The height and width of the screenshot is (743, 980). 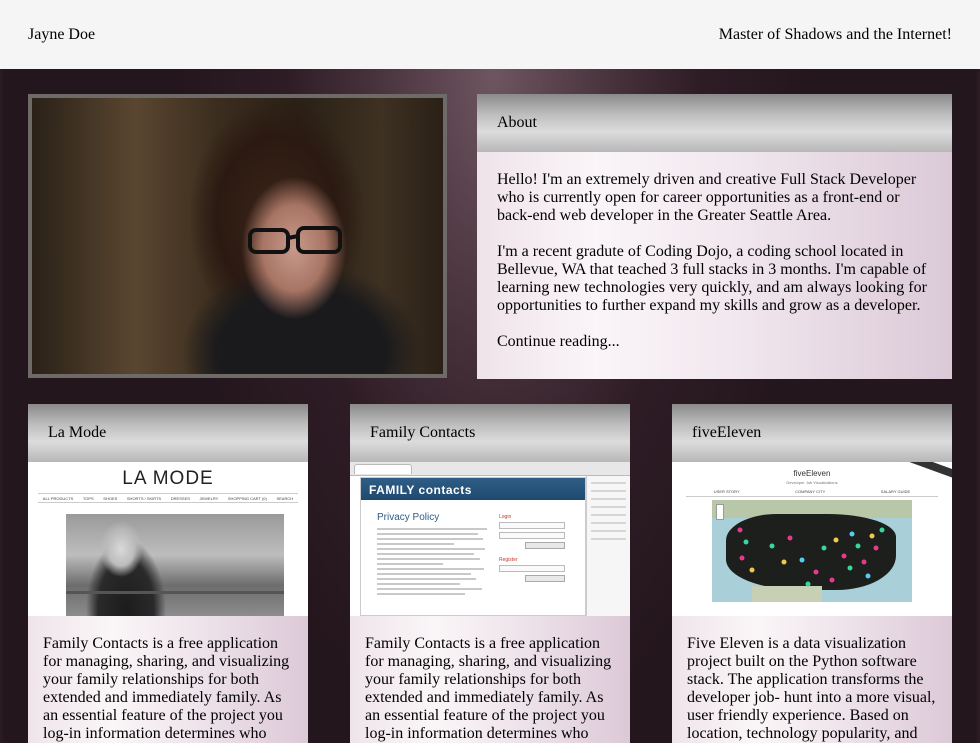 I want to click on project-title: La Mode, so click(x=77, y=432).